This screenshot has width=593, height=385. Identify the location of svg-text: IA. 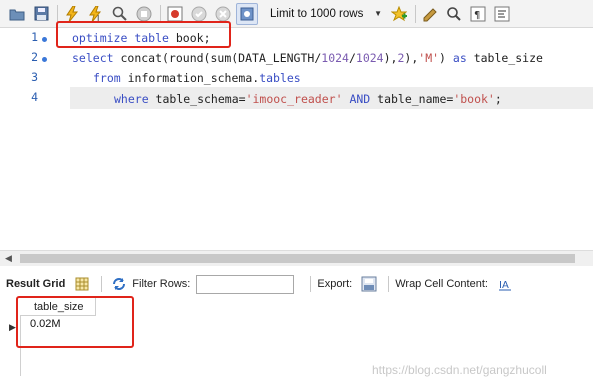
(504, 285).